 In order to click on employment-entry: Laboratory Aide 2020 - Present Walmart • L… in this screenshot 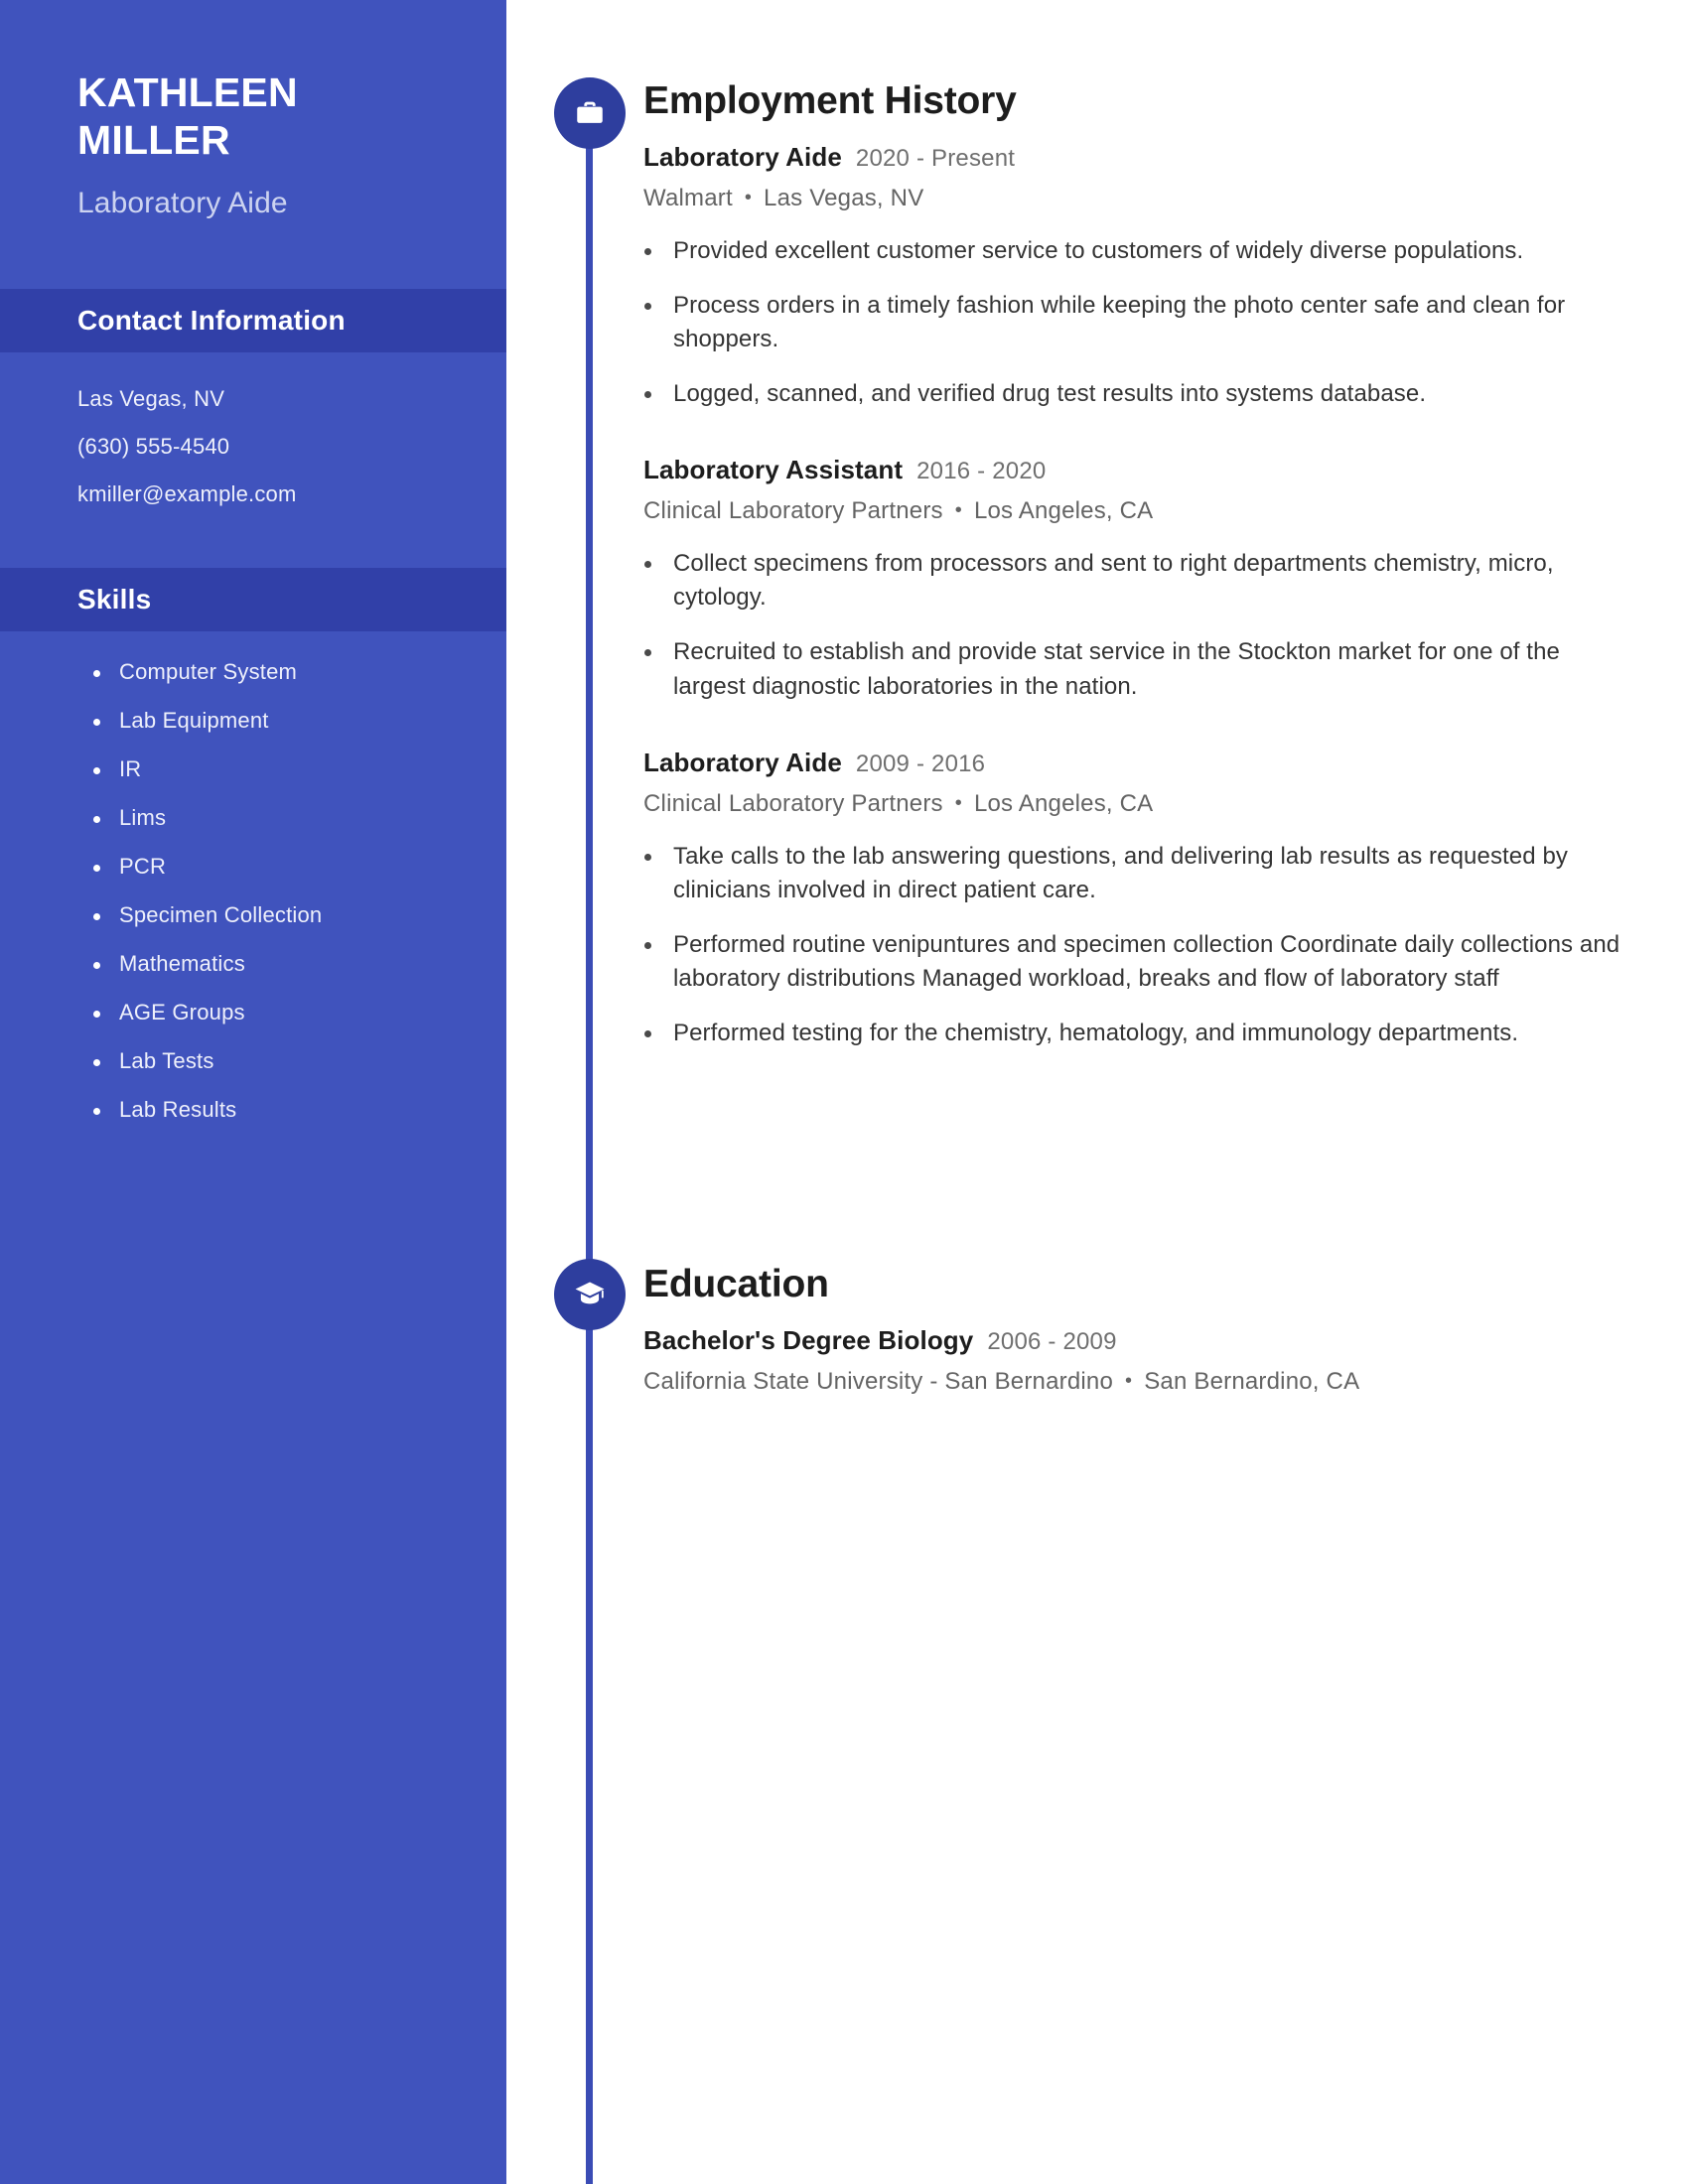, I will do `click(1139, 276)`.